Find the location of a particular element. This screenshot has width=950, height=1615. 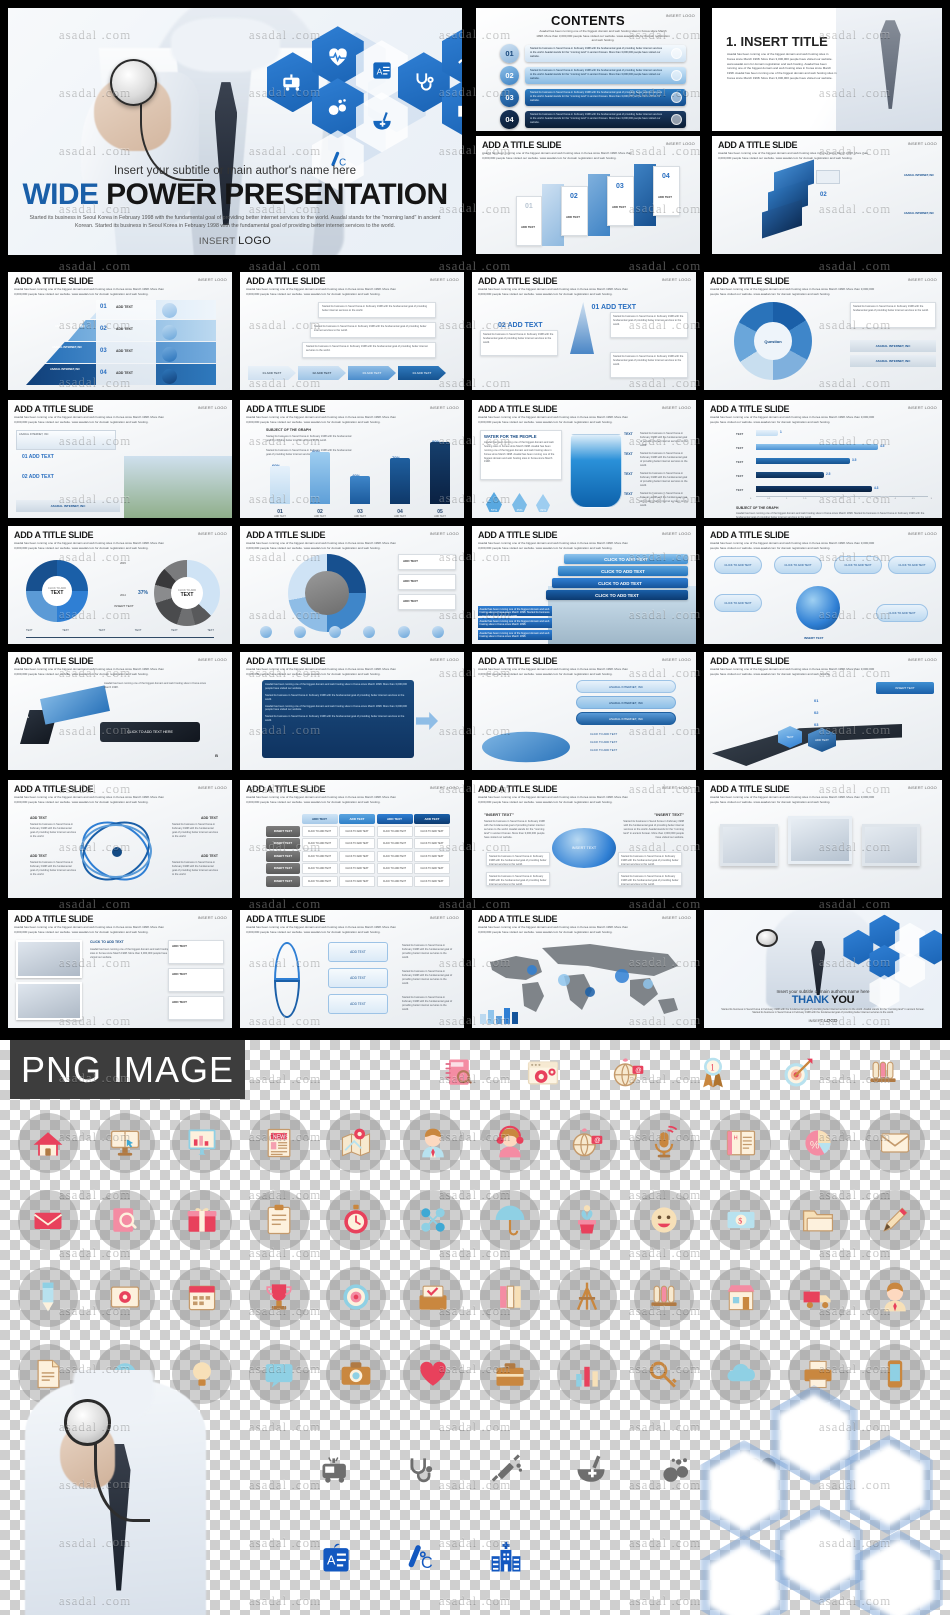

step-card: 04 ADD TEXT is located at coordinates (666, 191).